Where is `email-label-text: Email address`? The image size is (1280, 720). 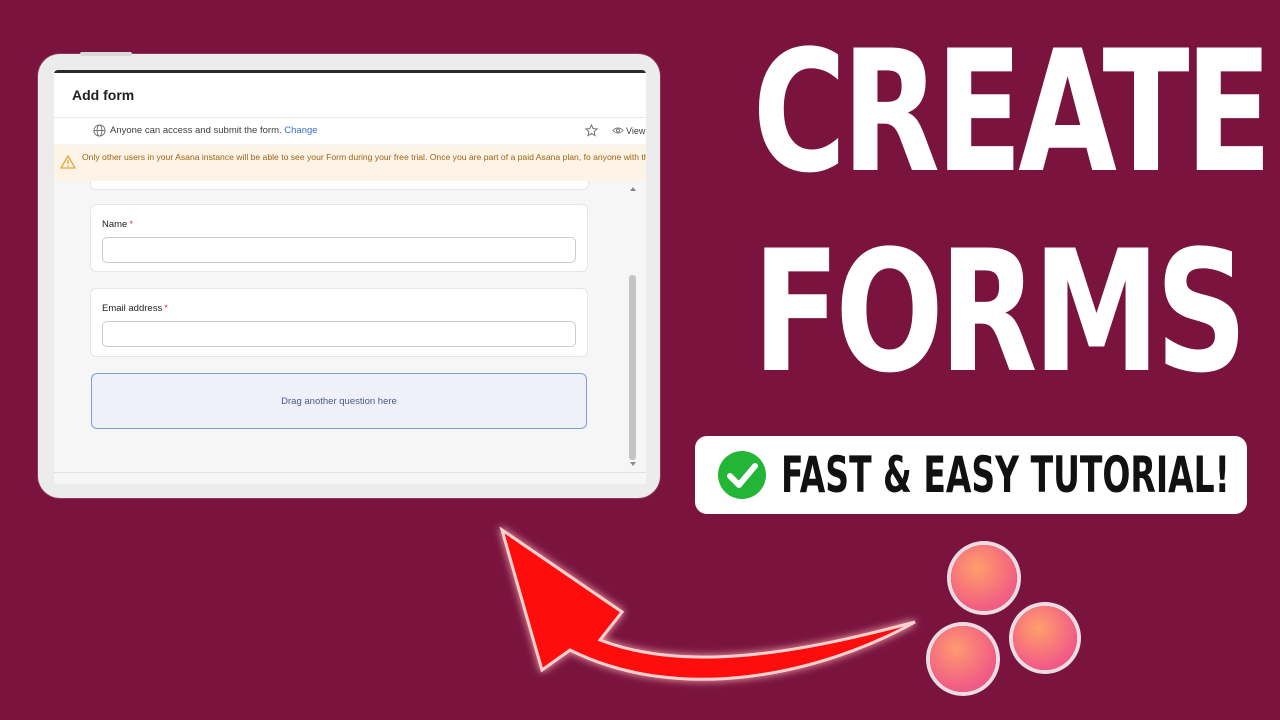 email-label-text: Email address is located at coordinates (132, 308).